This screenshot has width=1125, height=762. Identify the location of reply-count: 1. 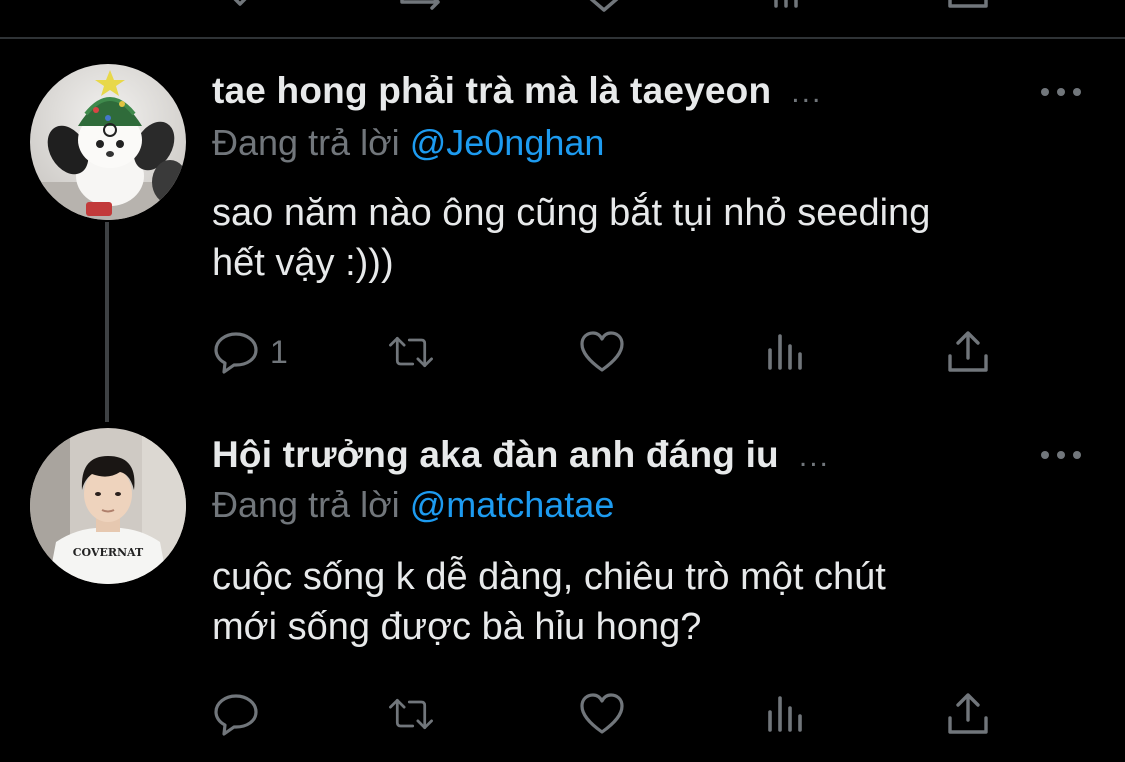
(279, 351).